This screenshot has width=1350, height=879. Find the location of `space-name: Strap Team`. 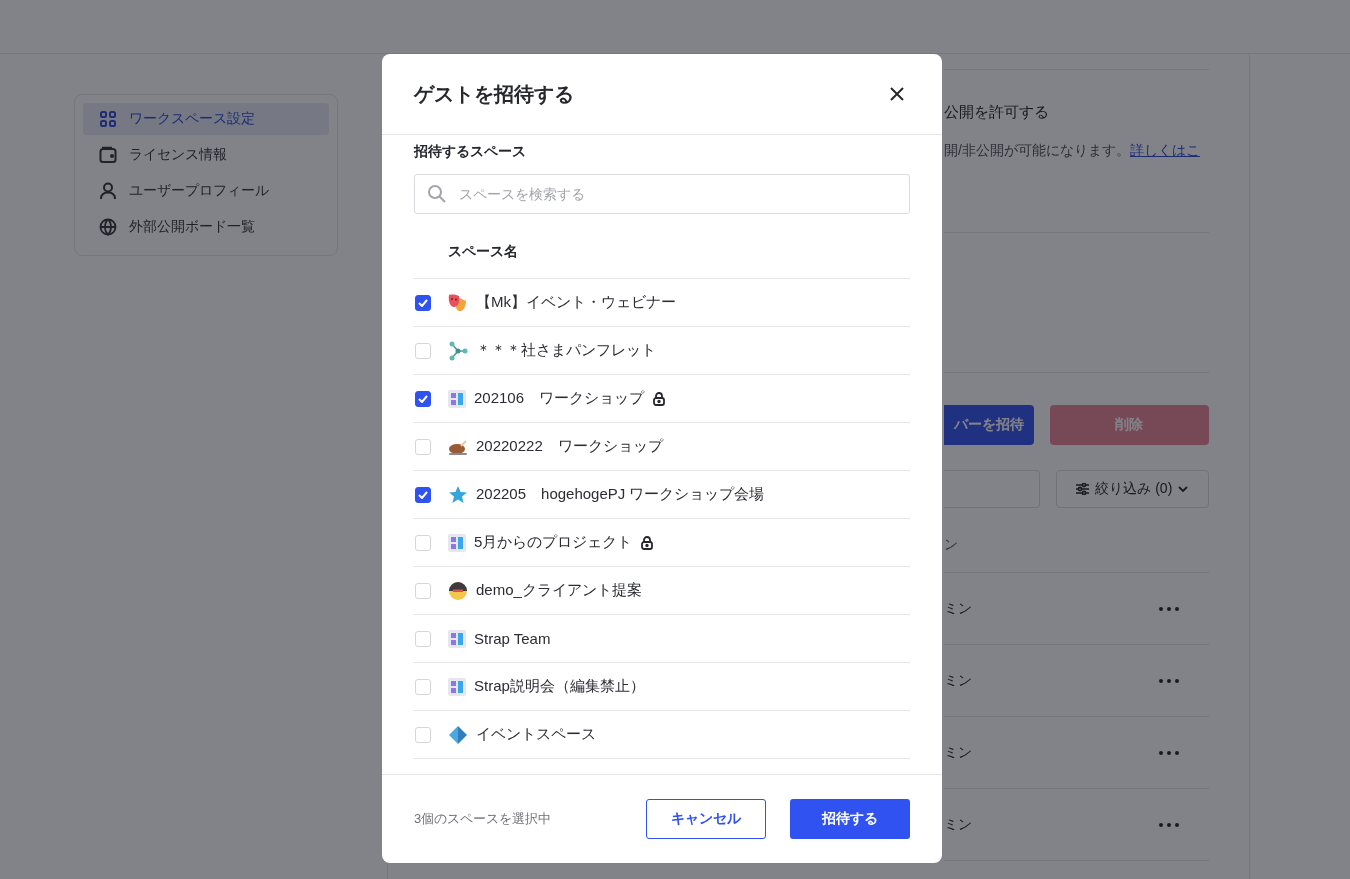

space-name: Strap Team is located at coordinates (512, 638).